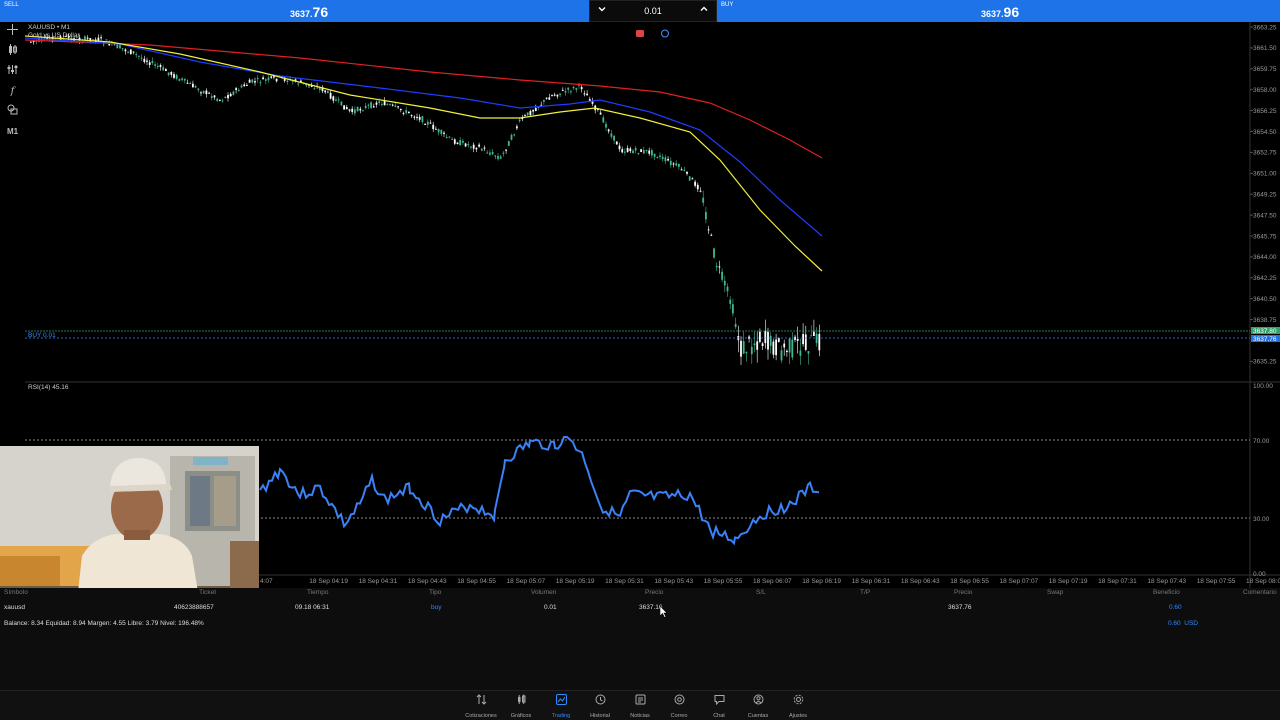  I want to click on presenter-video, so click(129, 519).